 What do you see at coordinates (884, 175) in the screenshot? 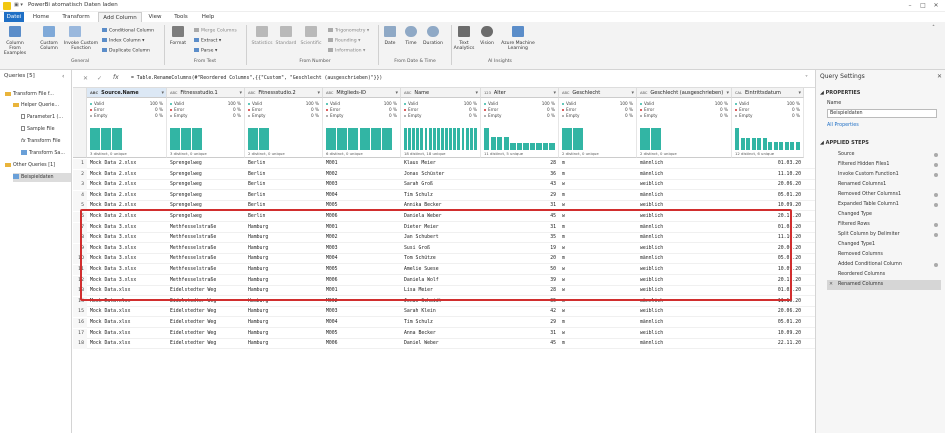
I see `applied-step: Invoke Custom Function1` at bounding box center [884, 175].